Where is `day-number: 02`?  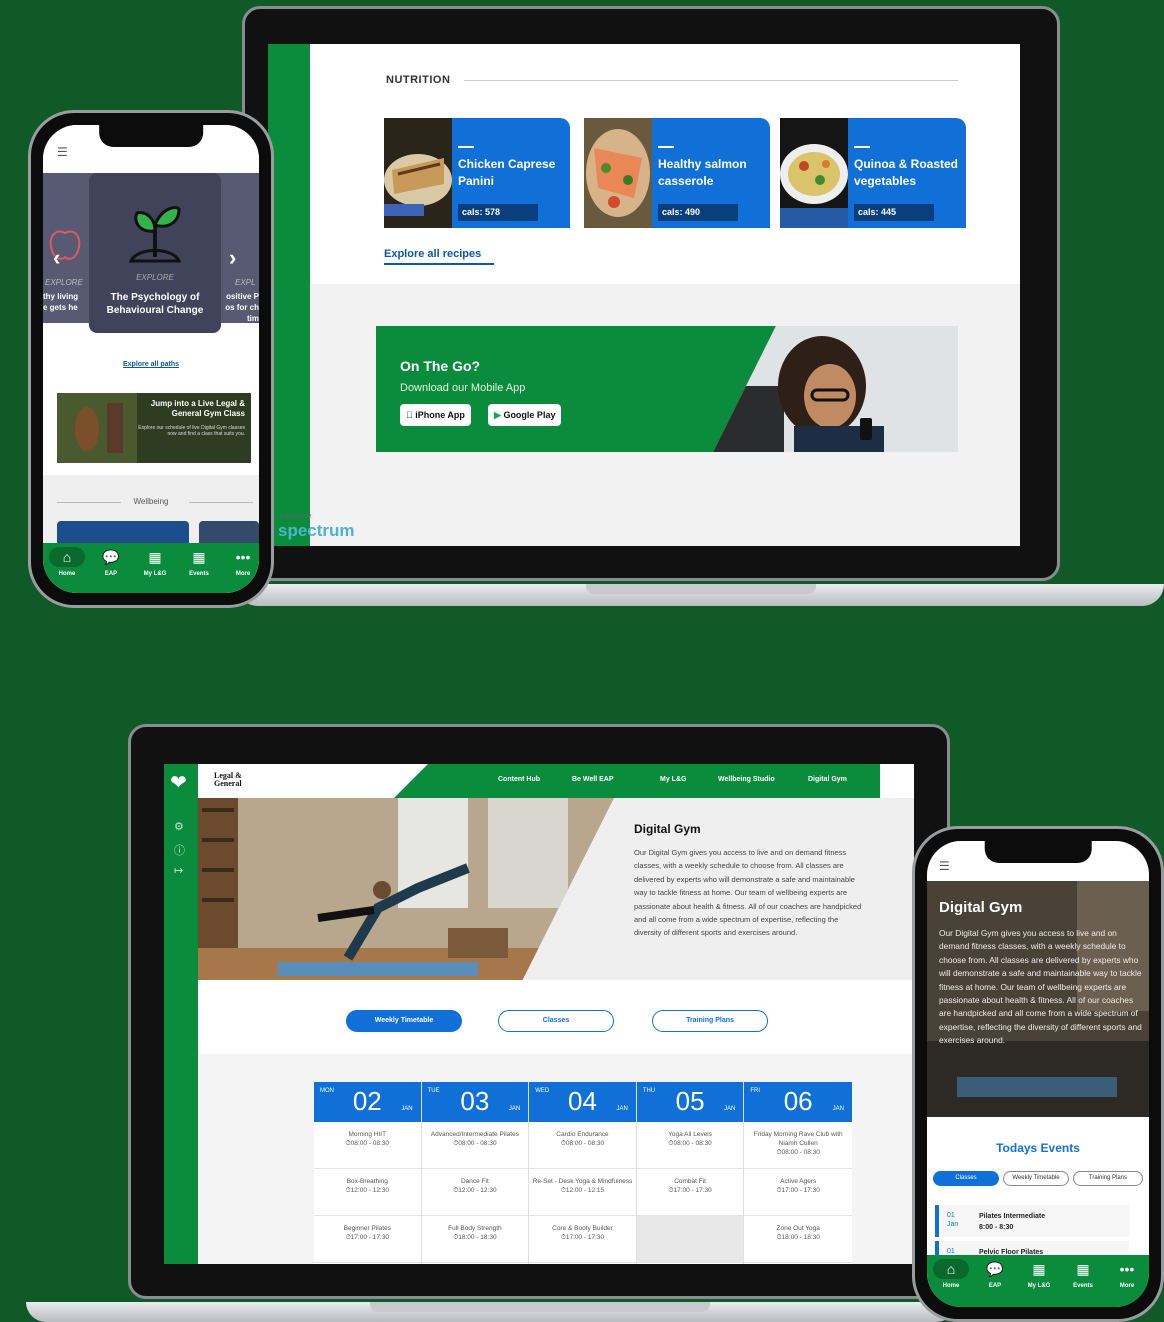
day-number: 02 is located at coordinates (367, 1101).